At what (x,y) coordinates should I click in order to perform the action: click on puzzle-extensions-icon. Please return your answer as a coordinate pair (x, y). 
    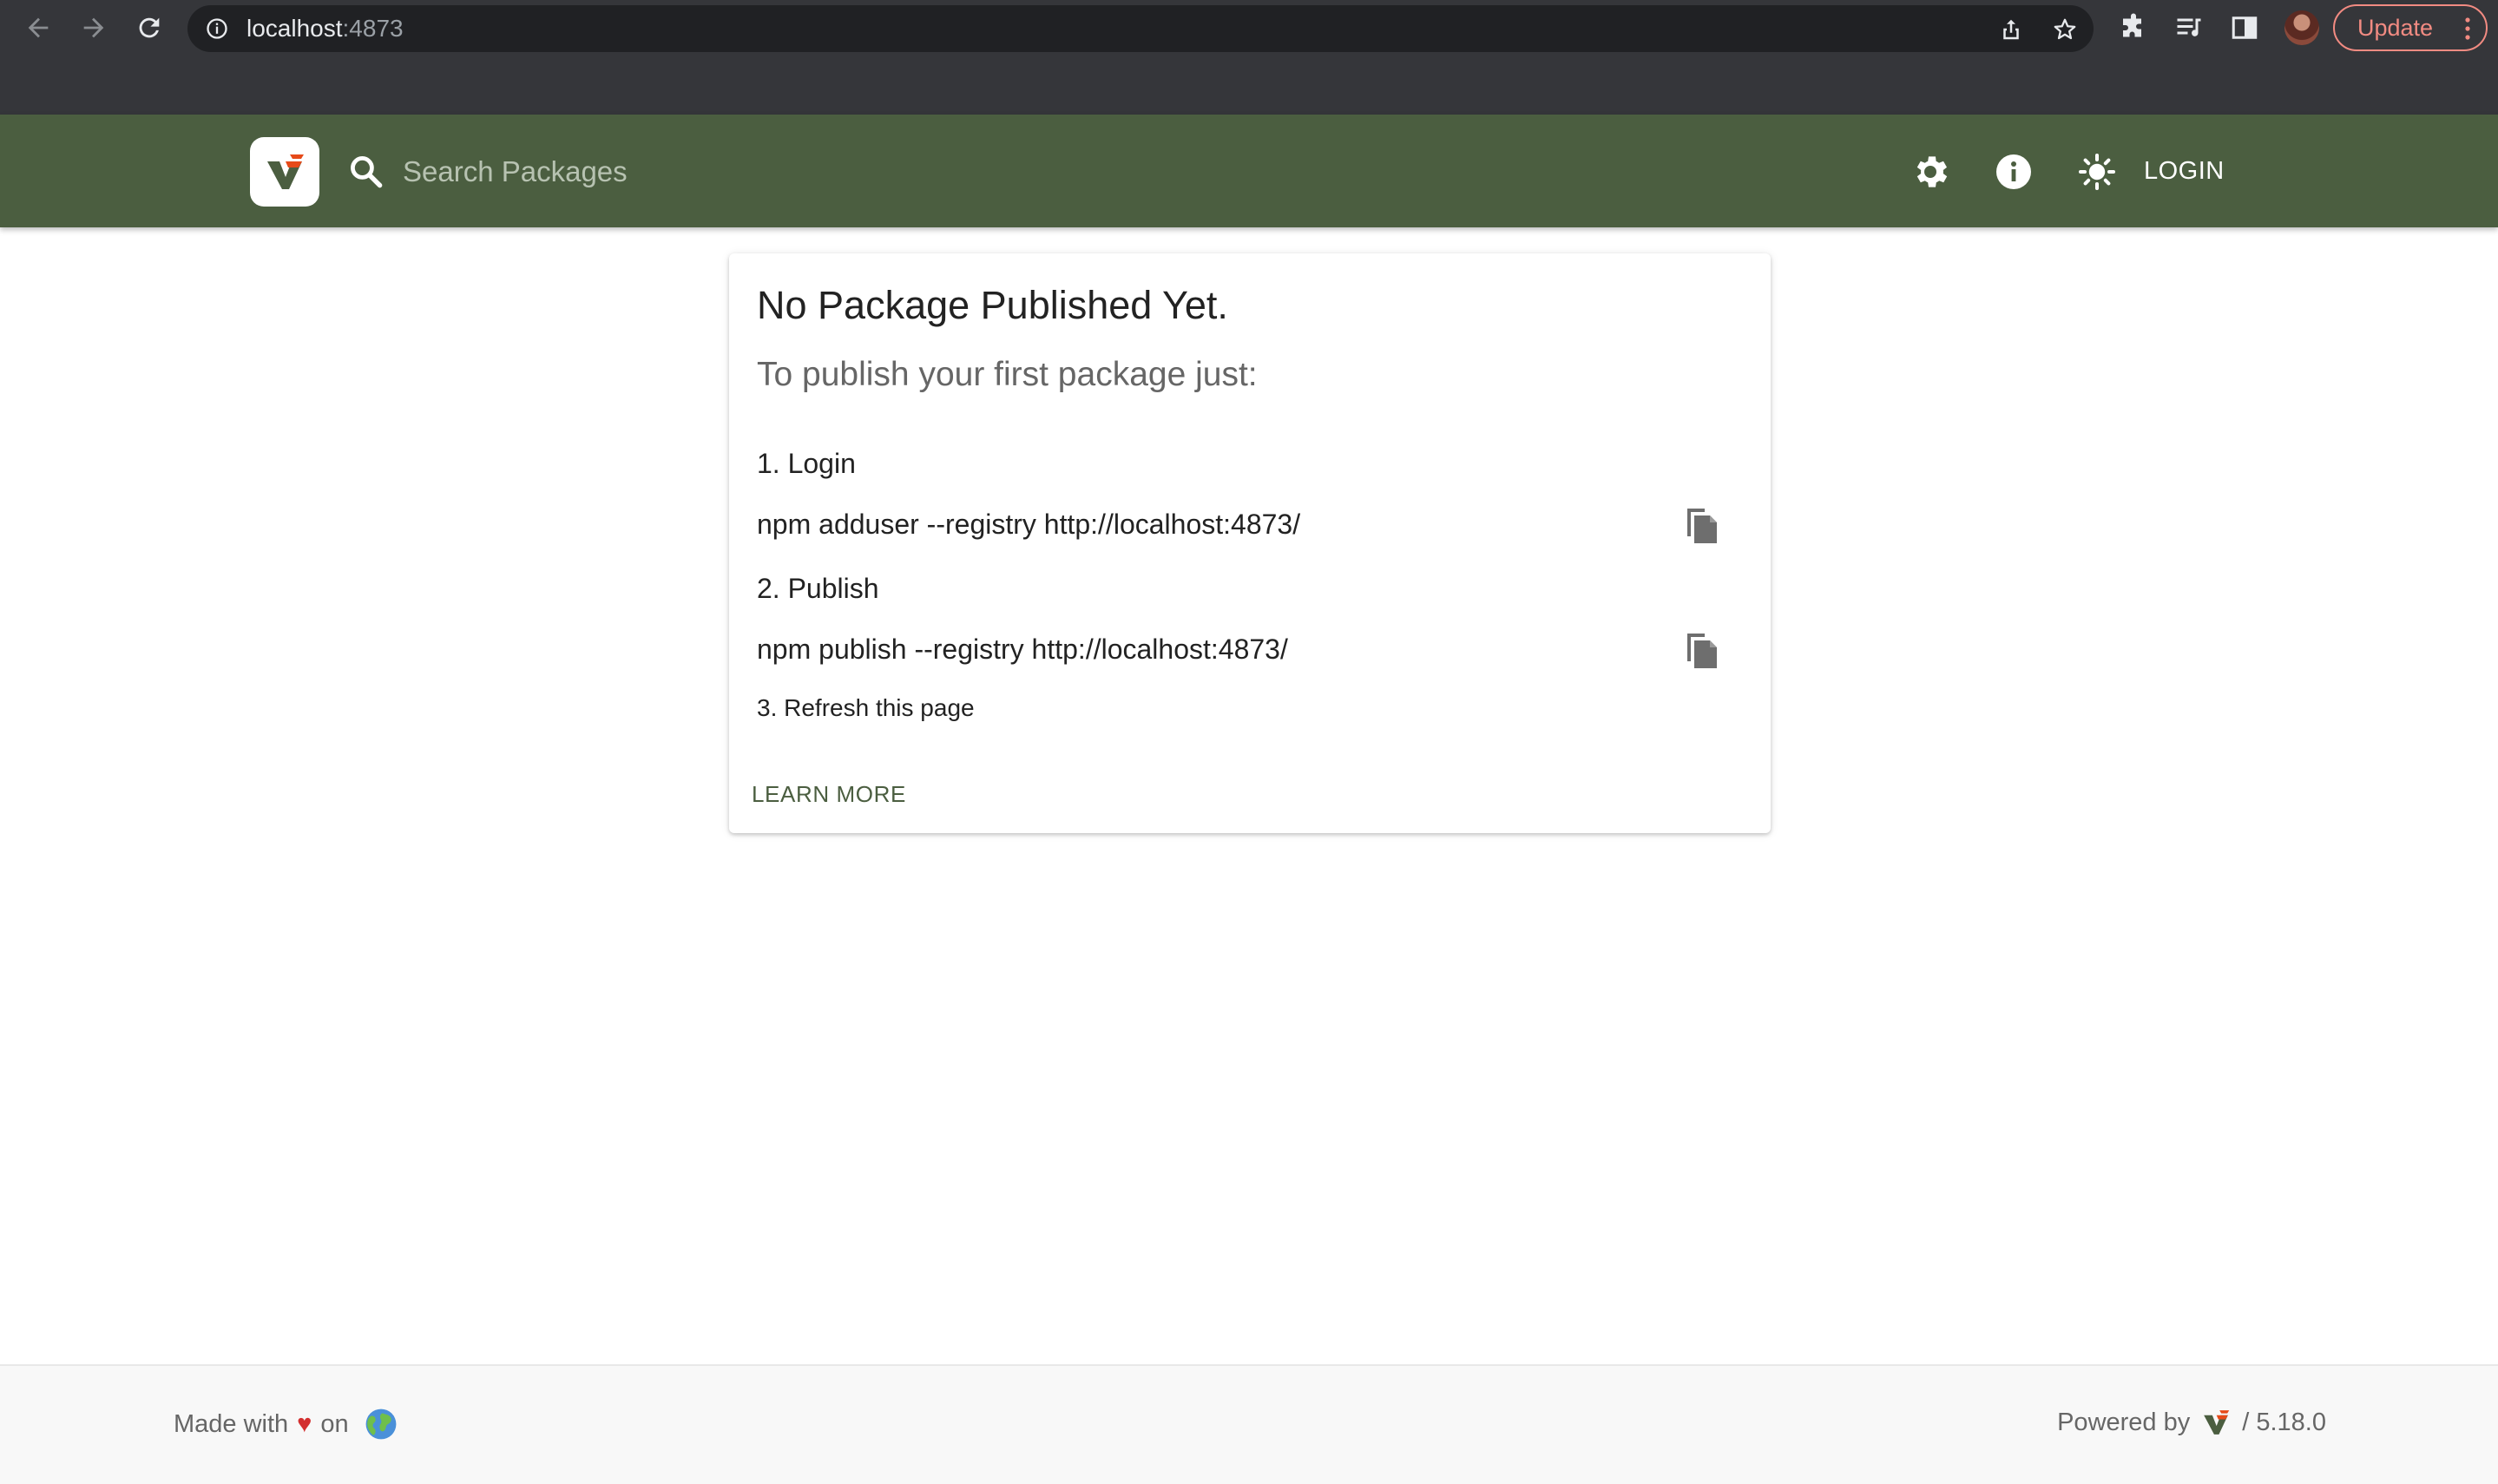
    Looking at the image, I should click on (2133, 27).